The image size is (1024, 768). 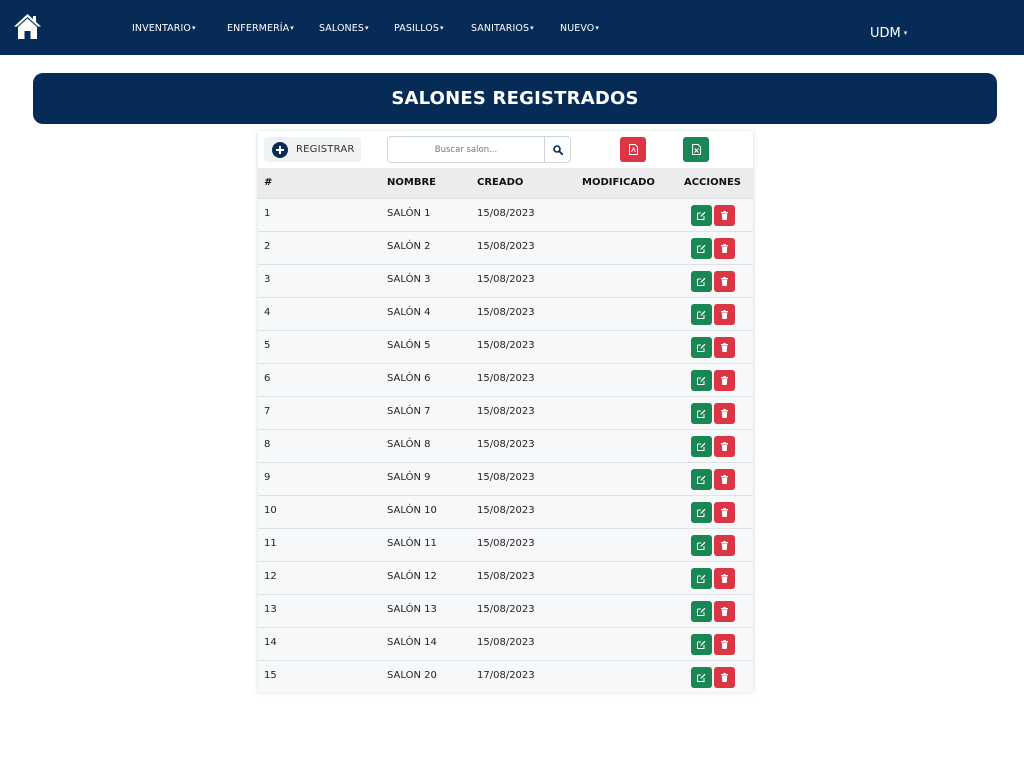 What do you see at coordinates (505, 379) in the screenshot?
I see `table-row: 6 SALÓN 6 15/08/2023` at bounding box center [505, 379].